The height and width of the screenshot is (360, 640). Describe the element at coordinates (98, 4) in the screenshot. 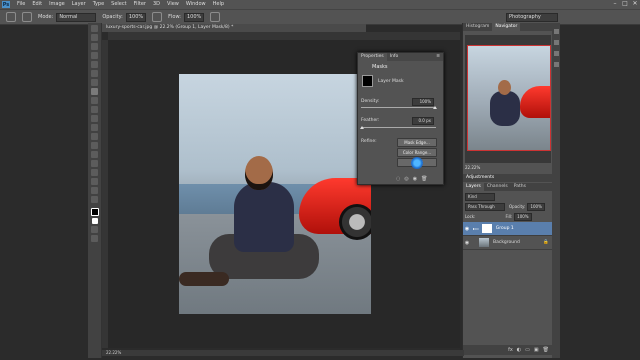

I see `menu-type: Type` at that location.